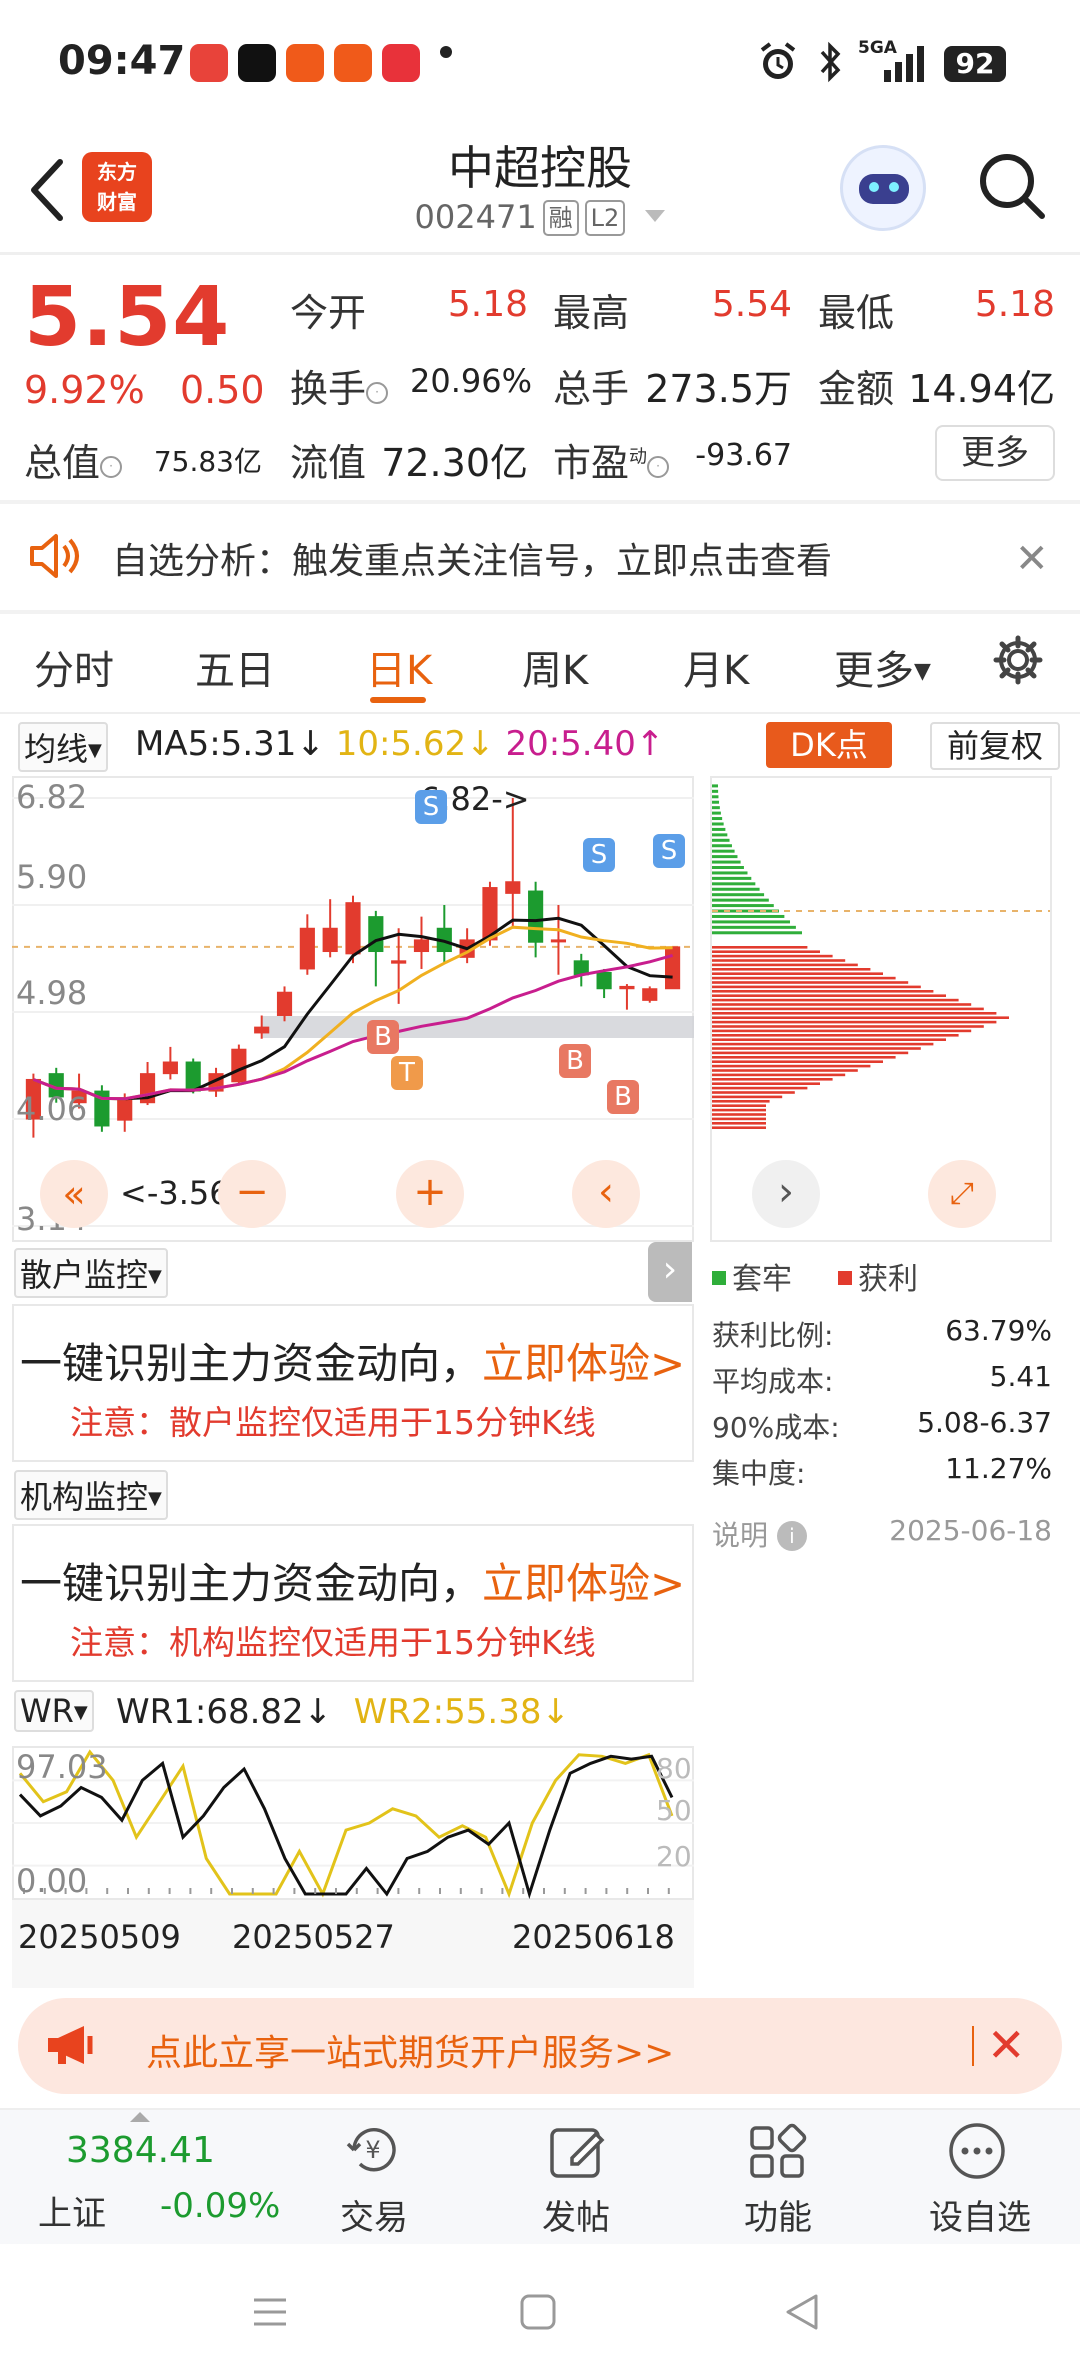  Describe the element at coordinates (591, 463) in the screenshot. I see `pe-label-text: 市盈` at that location.